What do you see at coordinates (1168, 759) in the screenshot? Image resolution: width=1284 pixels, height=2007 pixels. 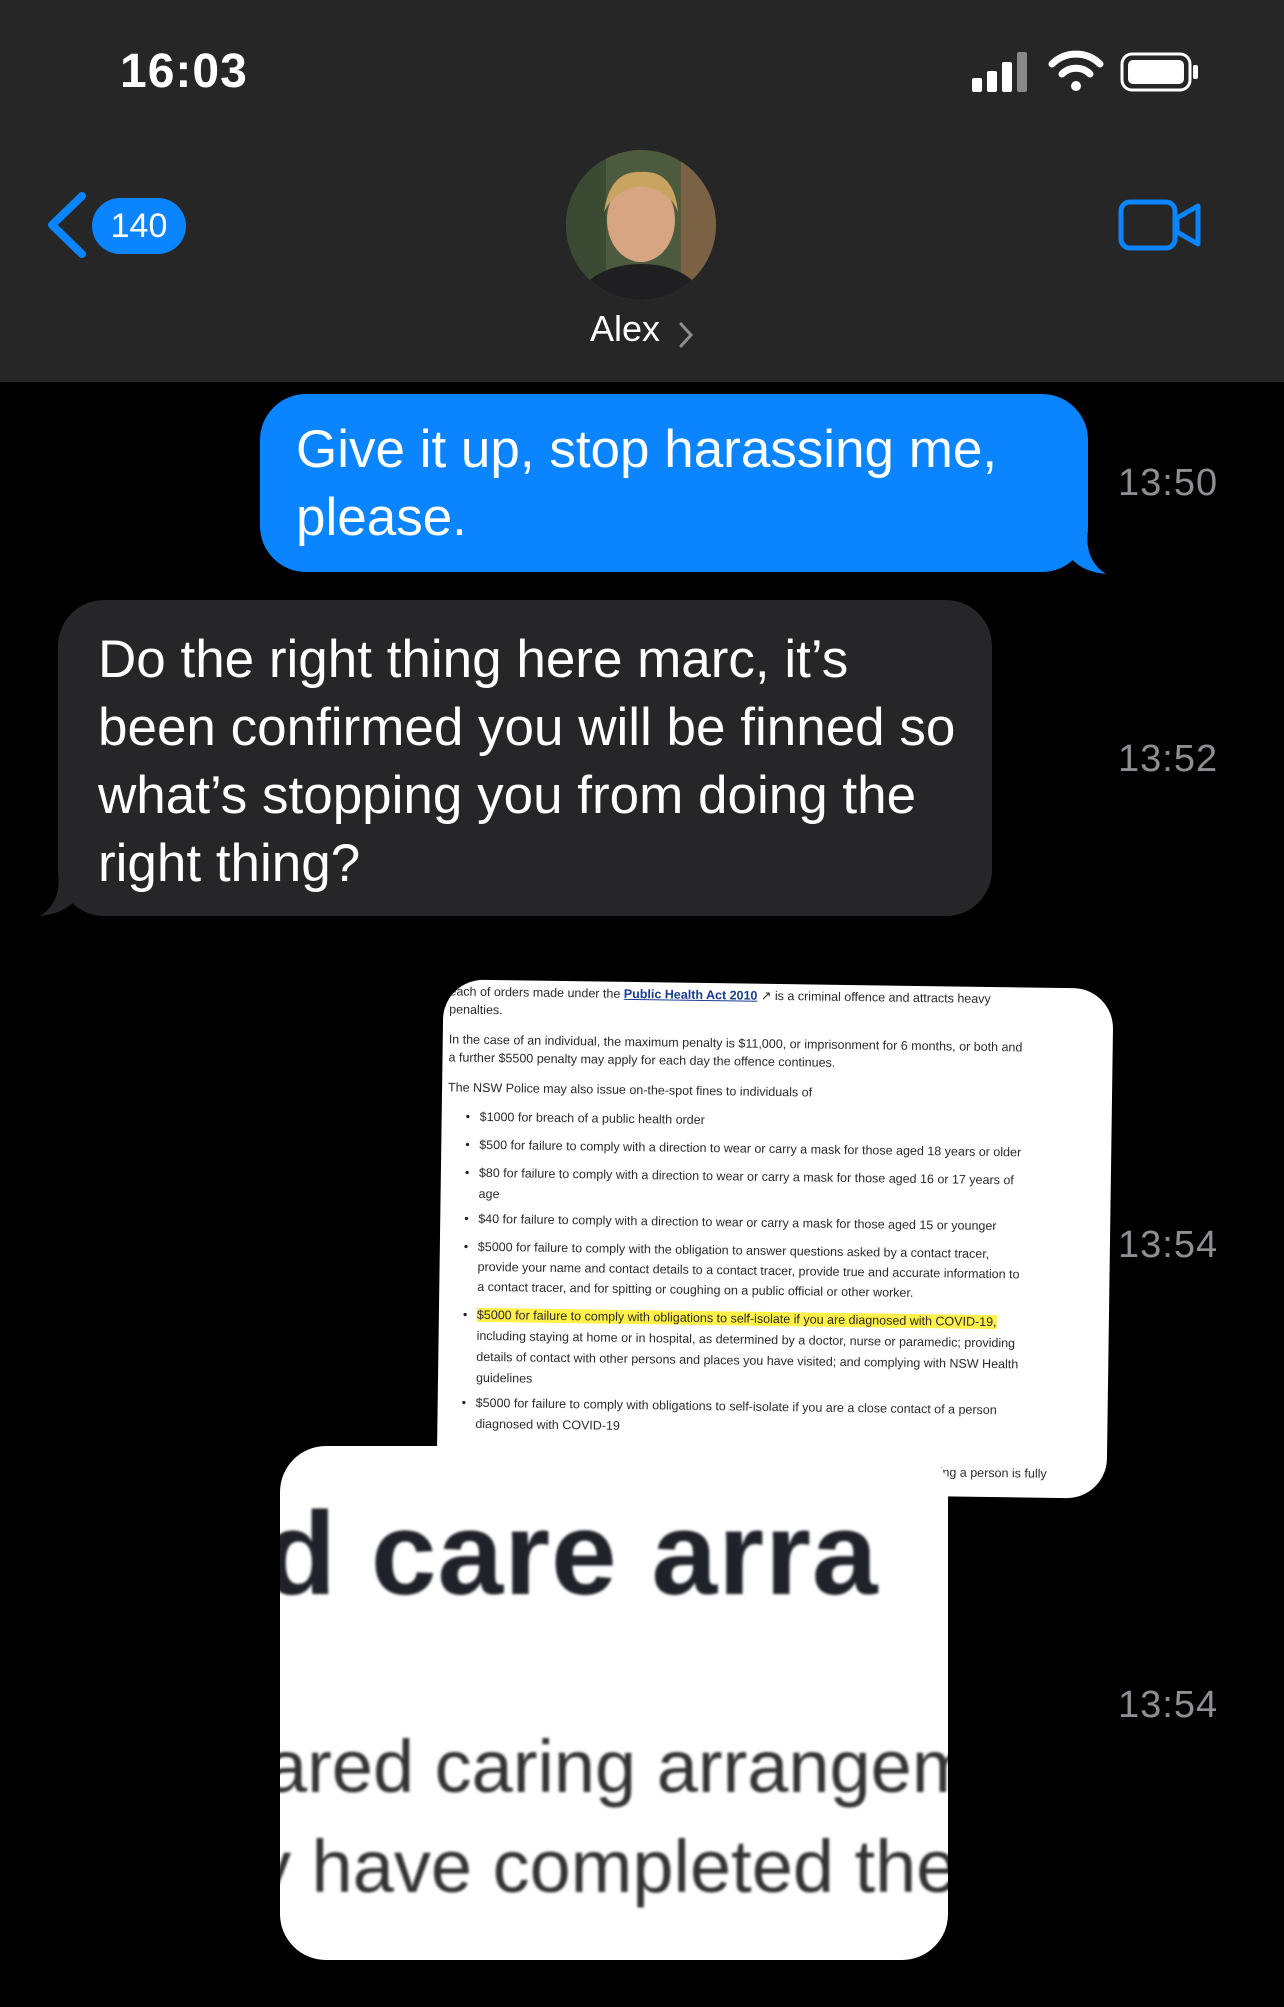 I see `message-timestamp: 13:52` at bounding box center [1168, 759].